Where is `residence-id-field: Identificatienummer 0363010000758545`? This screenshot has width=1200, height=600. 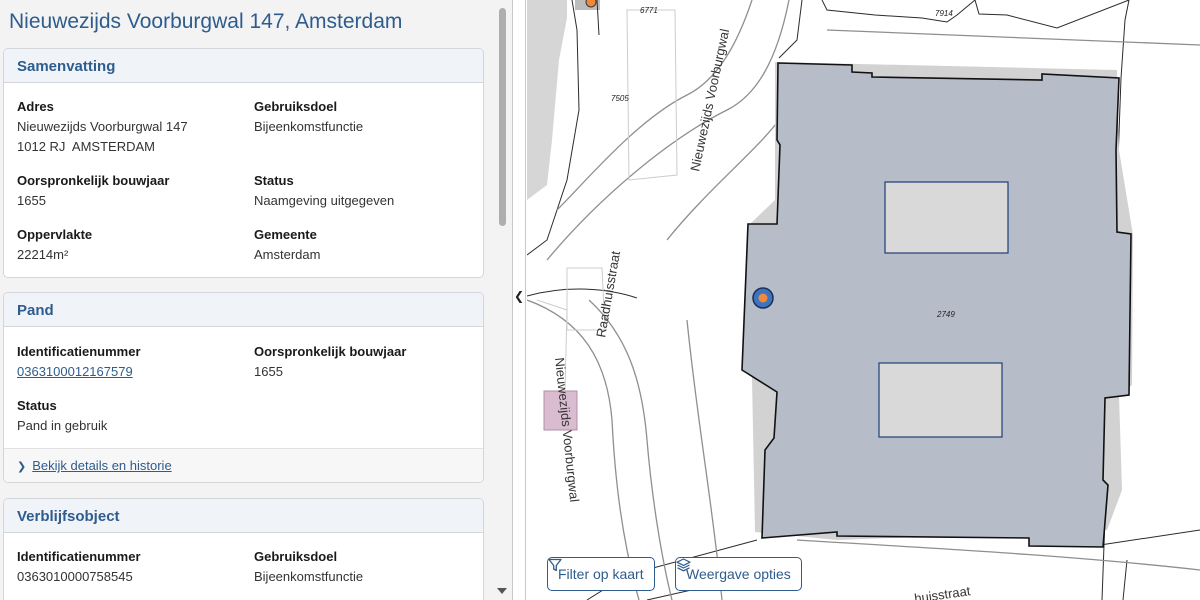 residence-id-field: Identificatienummer 0363010000758545 is located at coordinates (132, 567).